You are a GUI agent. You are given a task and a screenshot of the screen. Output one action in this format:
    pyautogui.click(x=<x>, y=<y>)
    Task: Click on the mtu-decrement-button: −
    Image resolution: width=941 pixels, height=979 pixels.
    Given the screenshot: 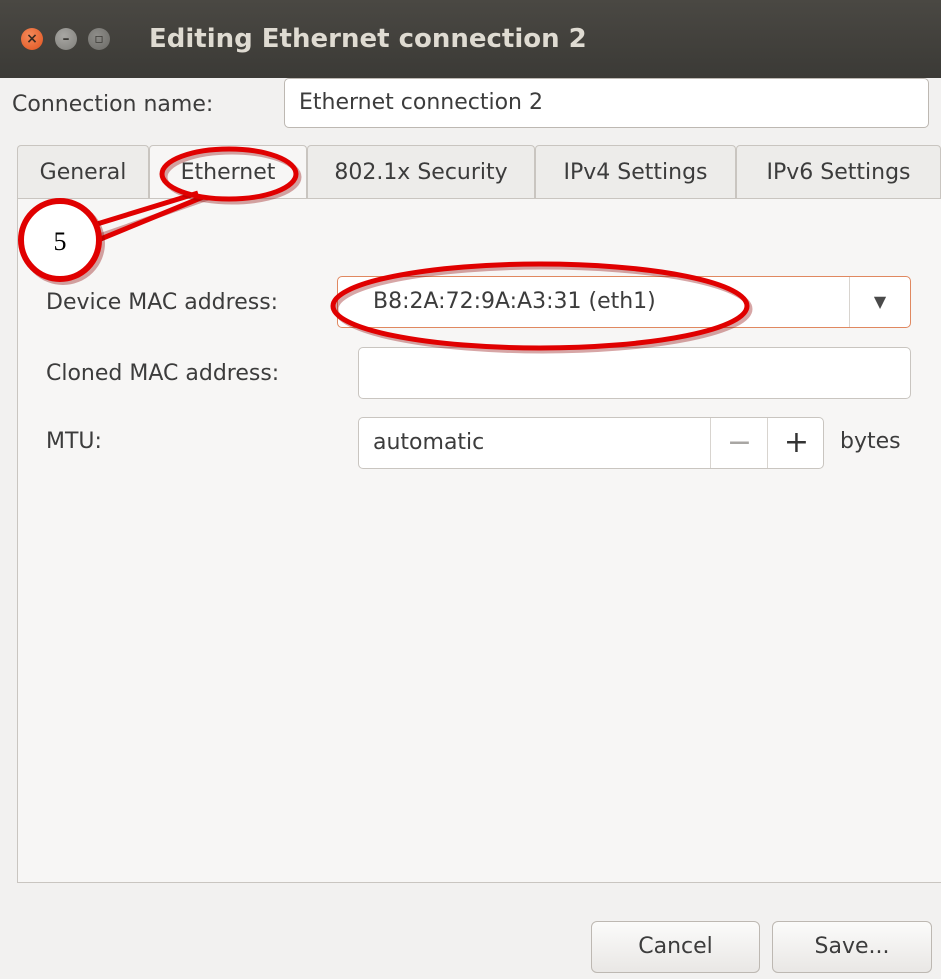 What is the action you would take?
    pyautogui.click(x=739, y=443)
    